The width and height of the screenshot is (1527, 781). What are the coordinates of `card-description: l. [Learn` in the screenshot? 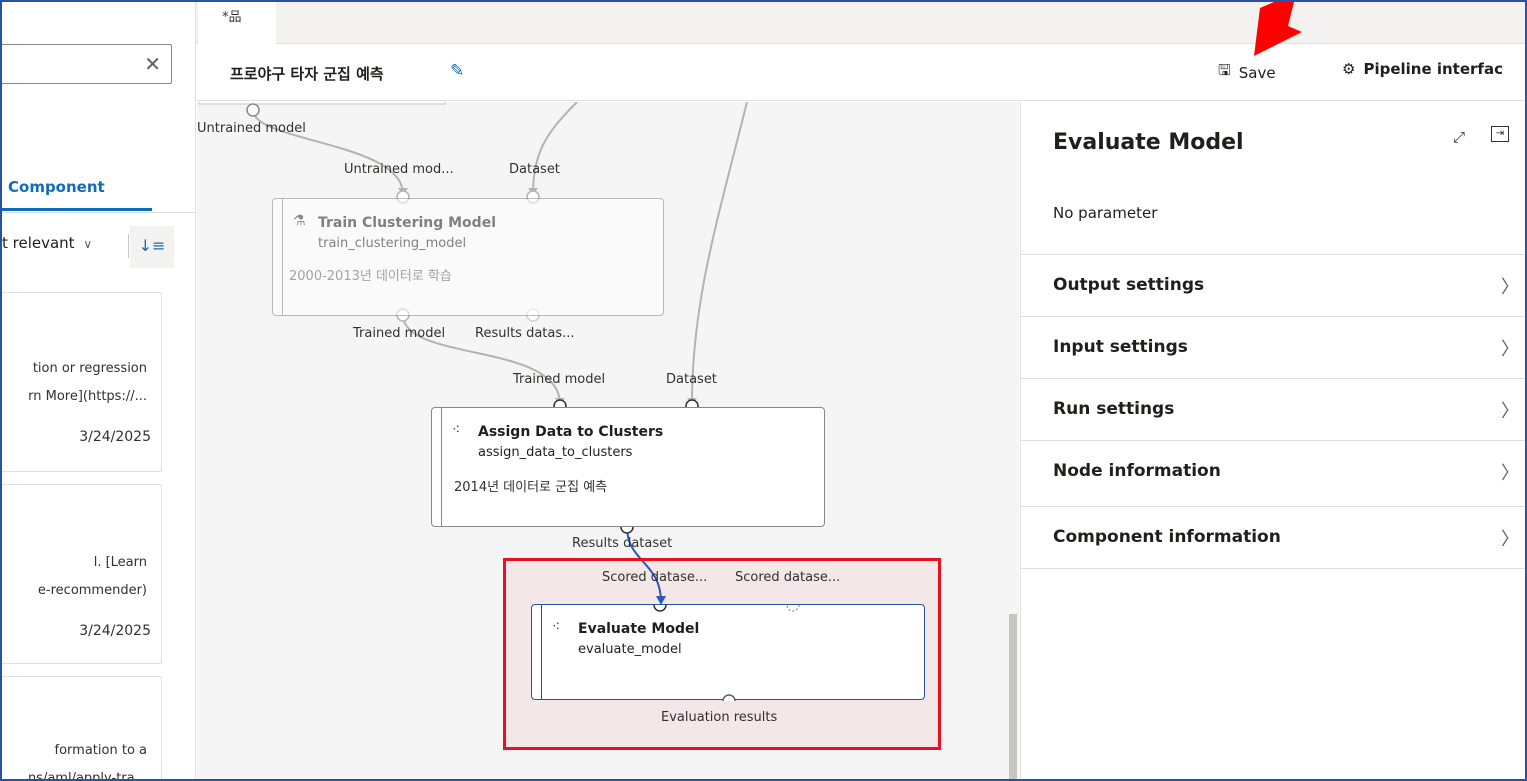 It's located at (120, 562).